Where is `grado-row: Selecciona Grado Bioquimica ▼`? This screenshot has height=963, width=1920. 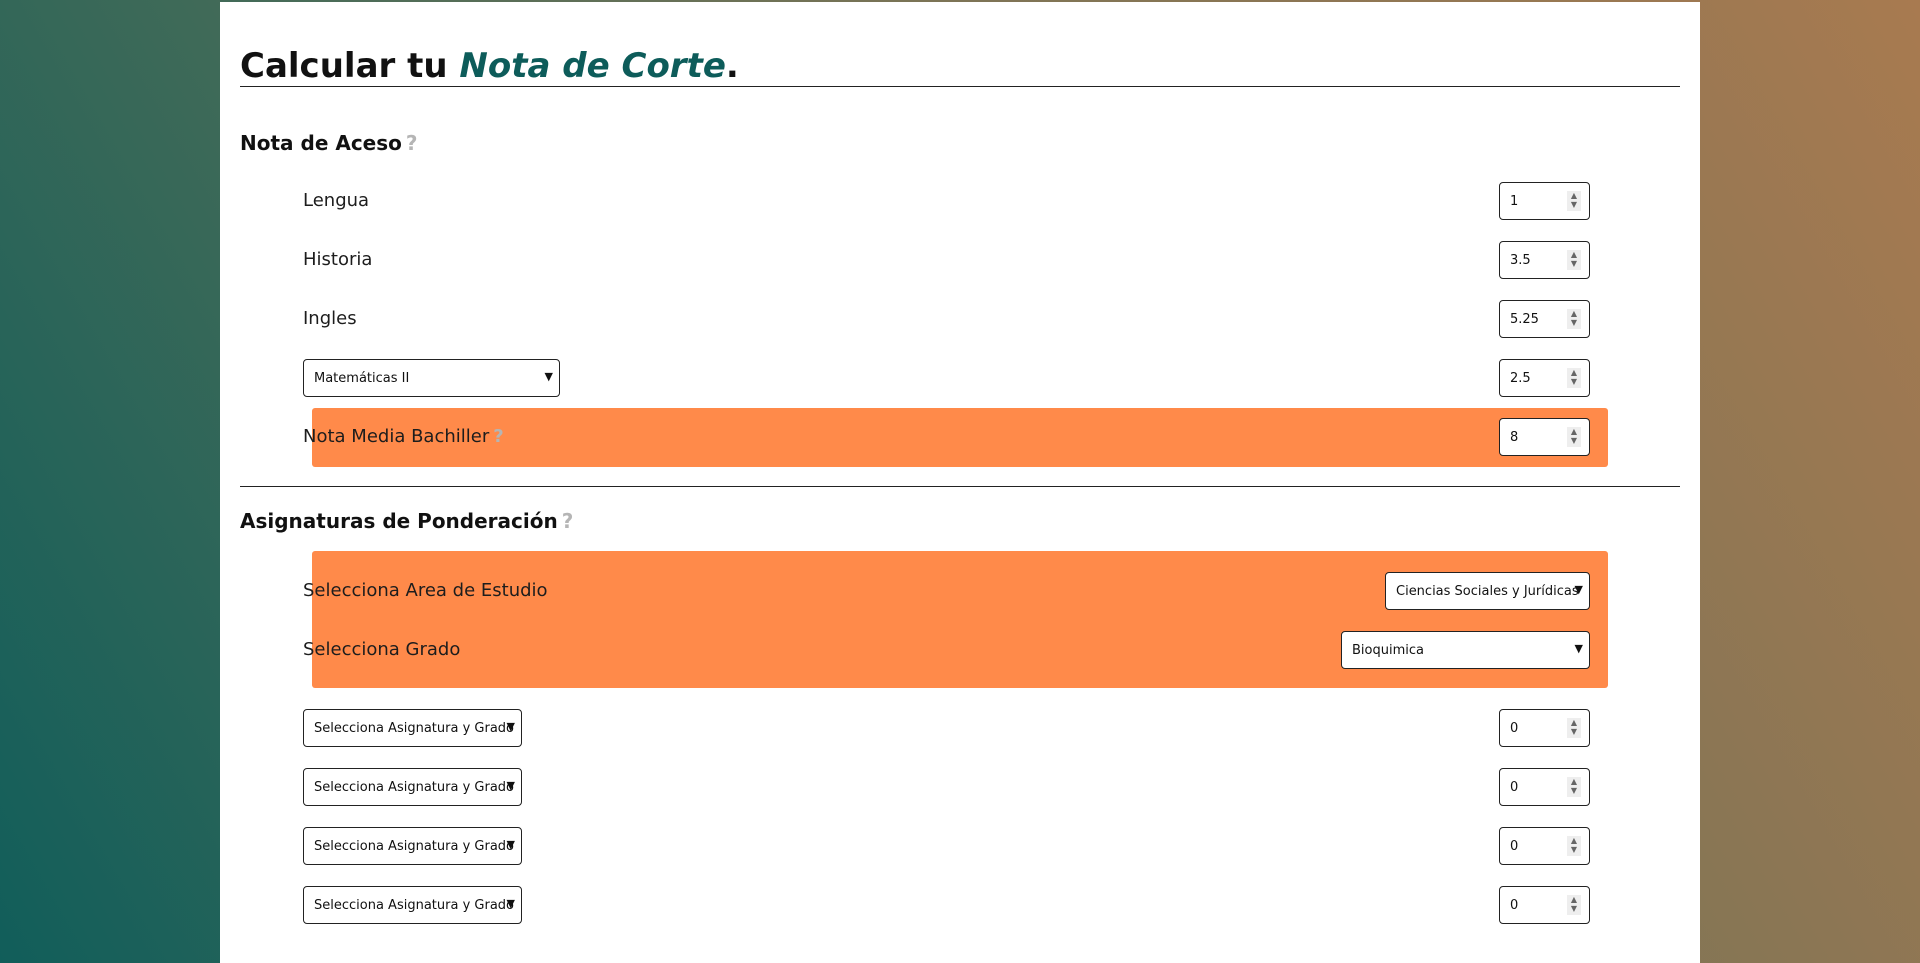 grado-row: Selecciona Grado Bioquimica ▼ is located at coordinates (951, 650).